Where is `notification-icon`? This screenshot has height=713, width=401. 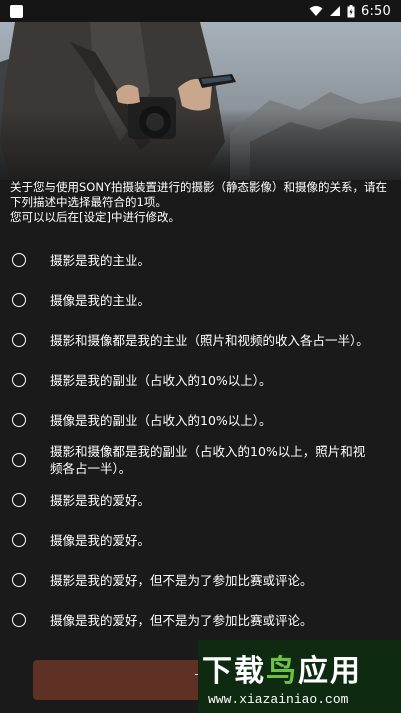 notification-icon is located at coordinates (16, 11).